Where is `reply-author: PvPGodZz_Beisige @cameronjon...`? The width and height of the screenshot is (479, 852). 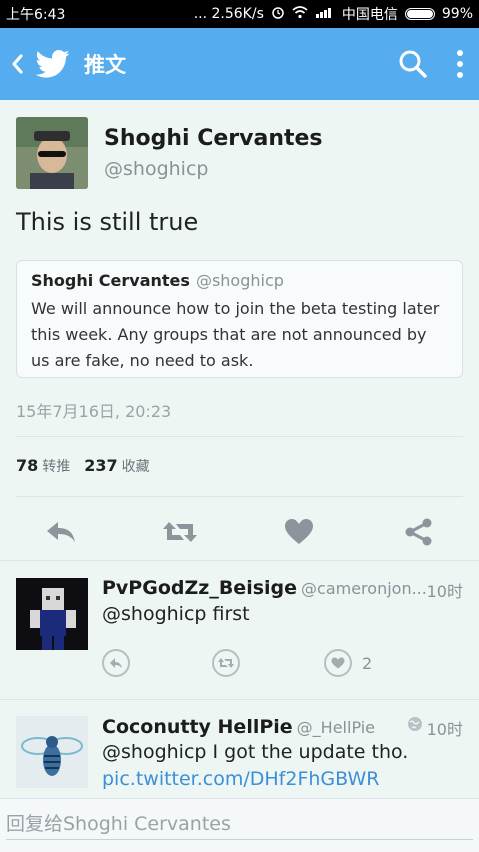
reply-author: PvPGodZz_Beisige @cameronjon... is located at coordinates (264, 588).